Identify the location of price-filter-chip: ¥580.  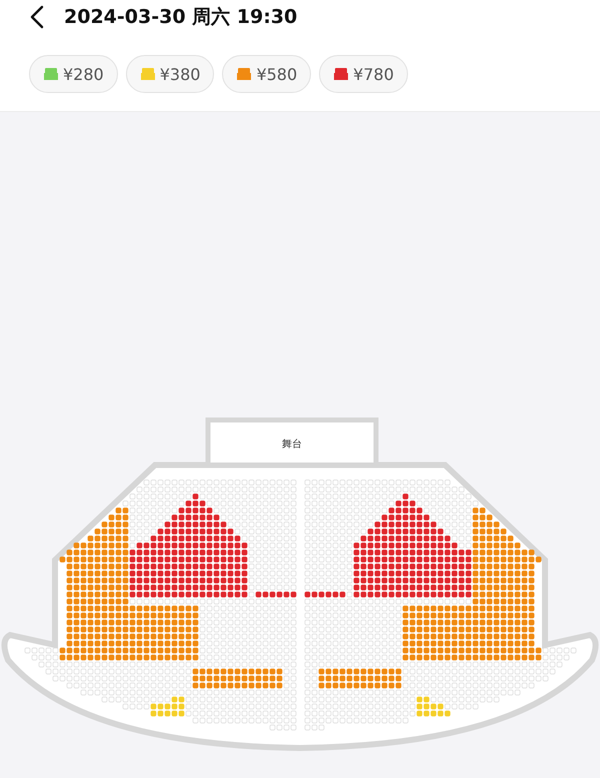
(267, 74).